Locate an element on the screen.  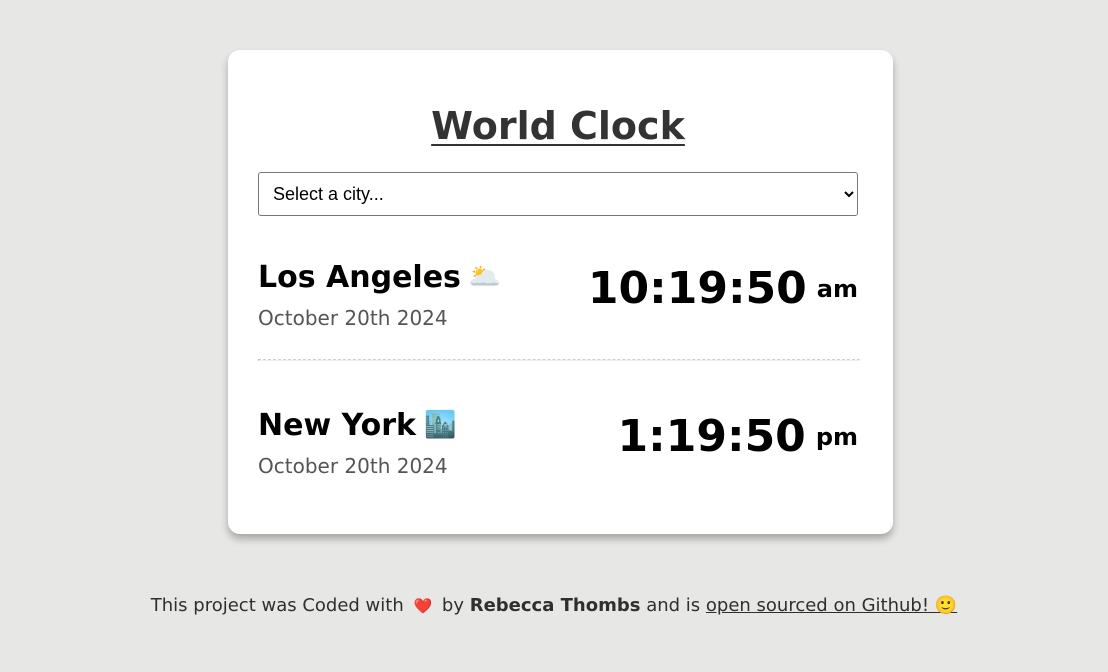
sun-behind-cloud-icon: 🌥️ is located at coordinates (485, 277).